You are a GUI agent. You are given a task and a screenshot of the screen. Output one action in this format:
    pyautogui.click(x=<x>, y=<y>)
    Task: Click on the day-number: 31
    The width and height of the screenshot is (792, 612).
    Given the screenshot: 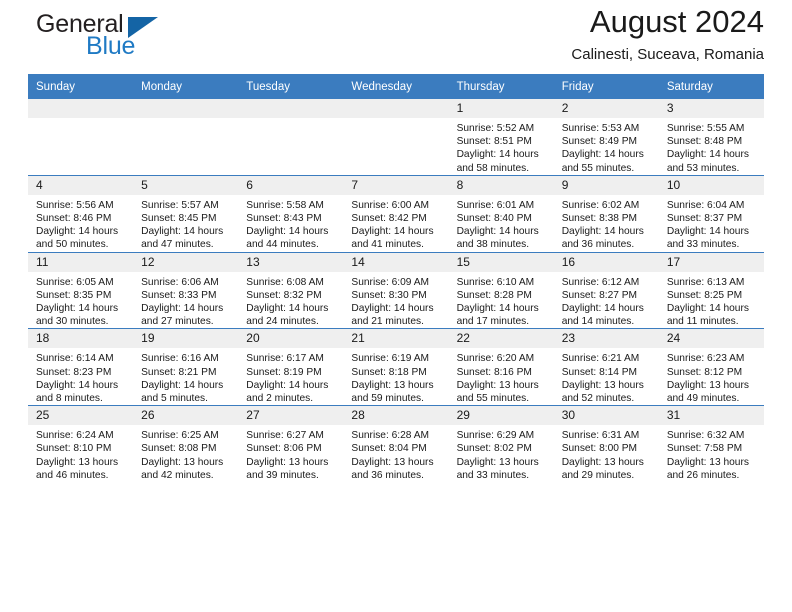 What is the action you would take?
    pyautogui.click(x=711, y=416)
    